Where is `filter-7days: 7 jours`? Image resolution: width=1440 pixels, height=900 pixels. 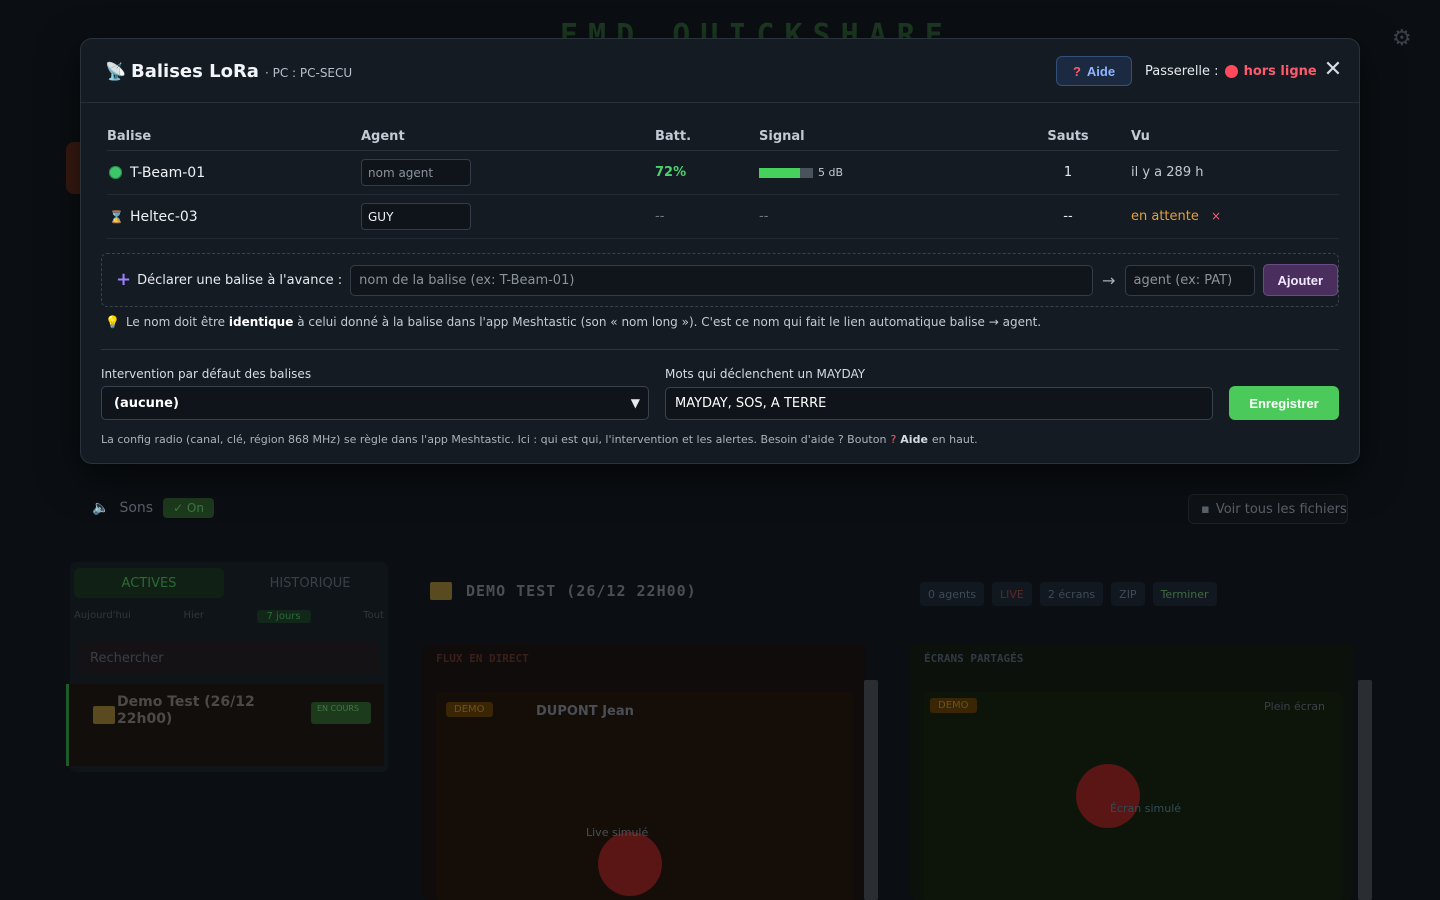 filter-7days: 7 jours is located at coordinates (283, 616).